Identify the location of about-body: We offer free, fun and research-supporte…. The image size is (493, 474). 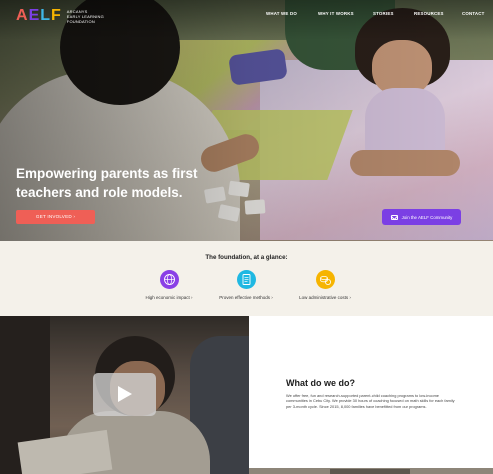
(370, 401).